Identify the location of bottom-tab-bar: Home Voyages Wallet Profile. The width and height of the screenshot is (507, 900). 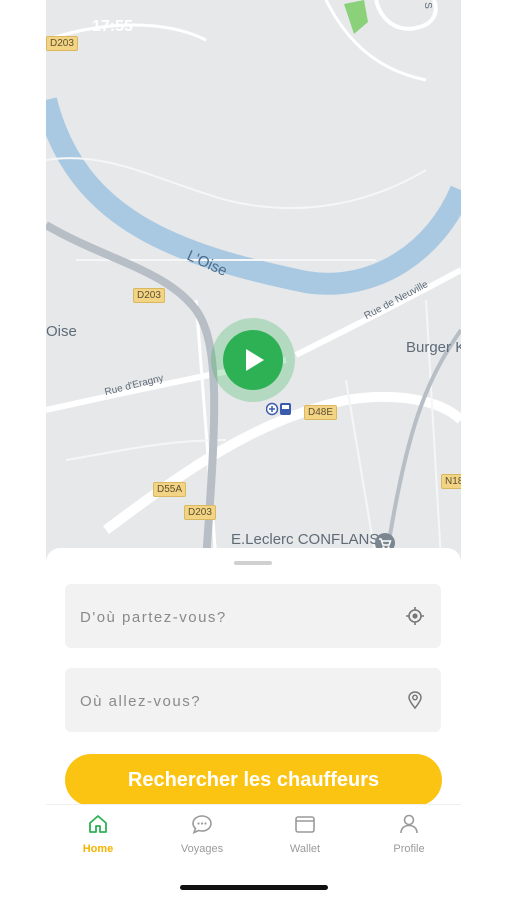
(253, 834).